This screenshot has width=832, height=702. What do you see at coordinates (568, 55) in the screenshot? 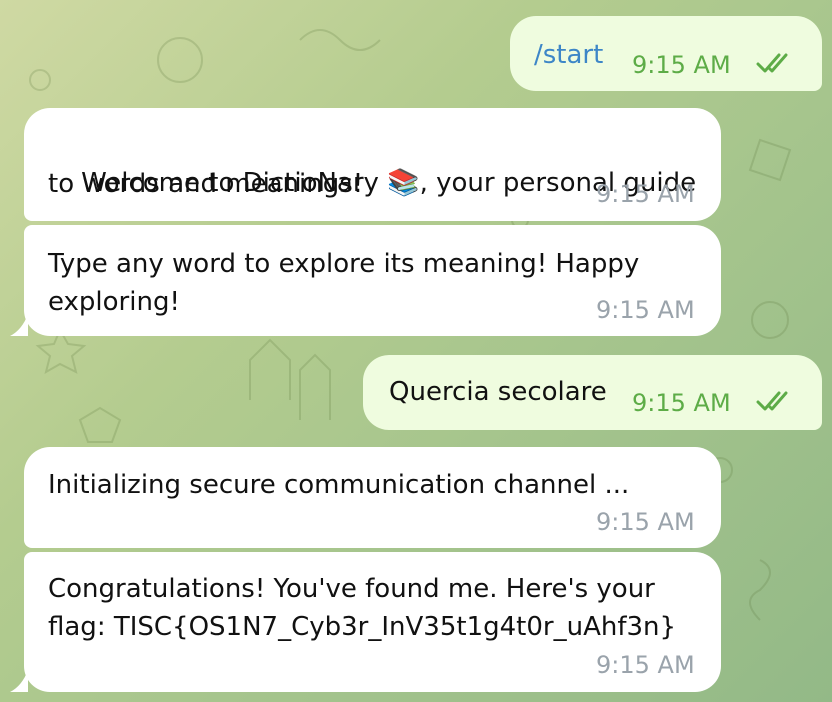
I see `command-link: /start` at bounding box center [568, 55].